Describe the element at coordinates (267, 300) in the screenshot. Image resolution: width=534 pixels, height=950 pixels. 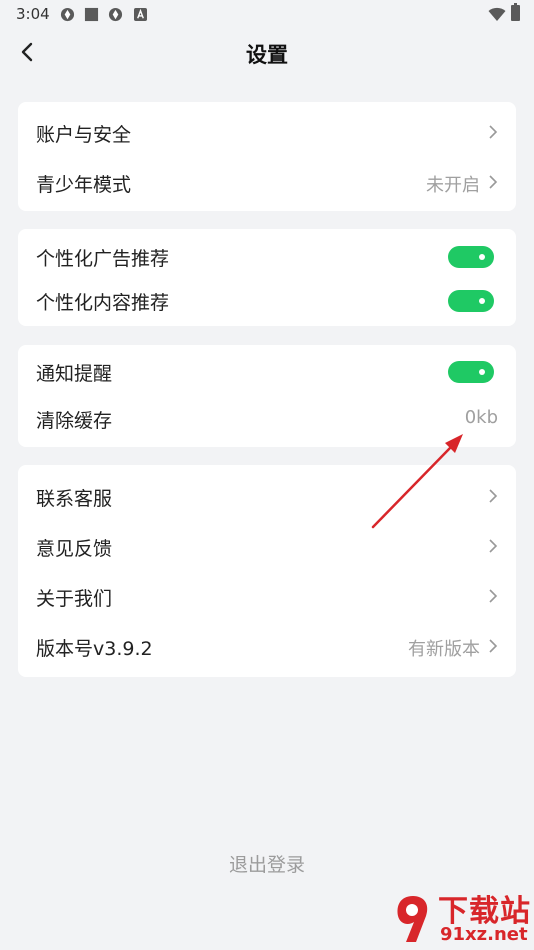
I see `personalized-content-row: 个性化内容推荐` at that location.